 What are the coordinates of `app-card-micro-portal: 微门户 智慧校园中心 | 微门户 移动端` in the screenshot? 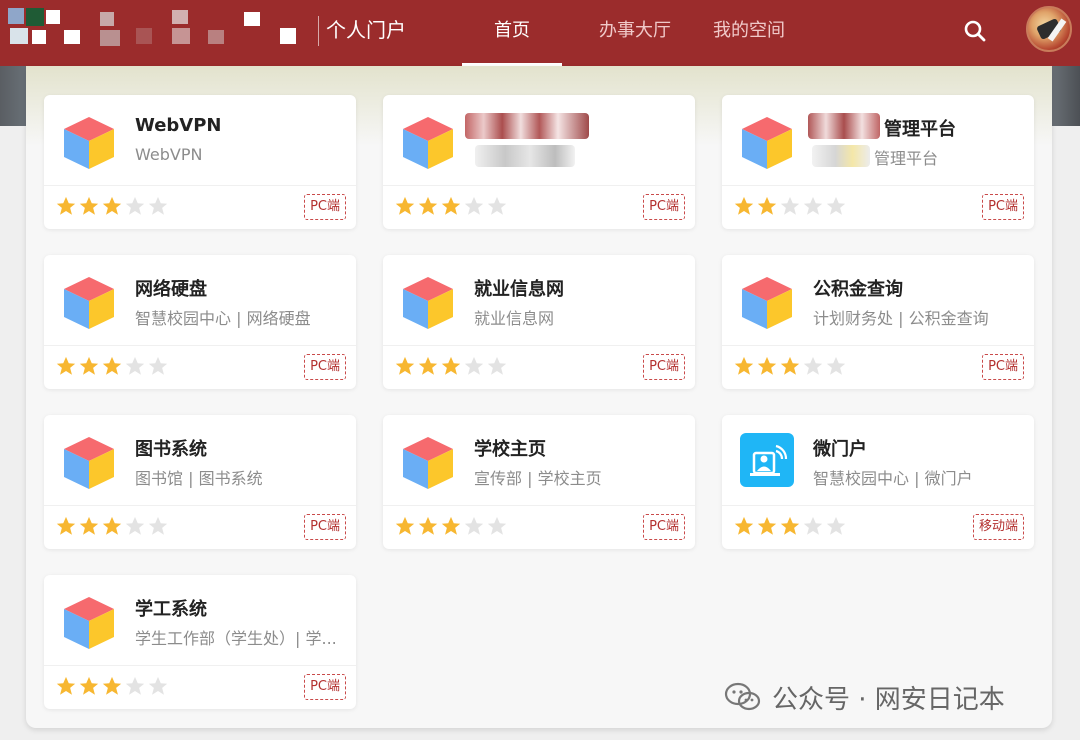 It's located at (878, 482).